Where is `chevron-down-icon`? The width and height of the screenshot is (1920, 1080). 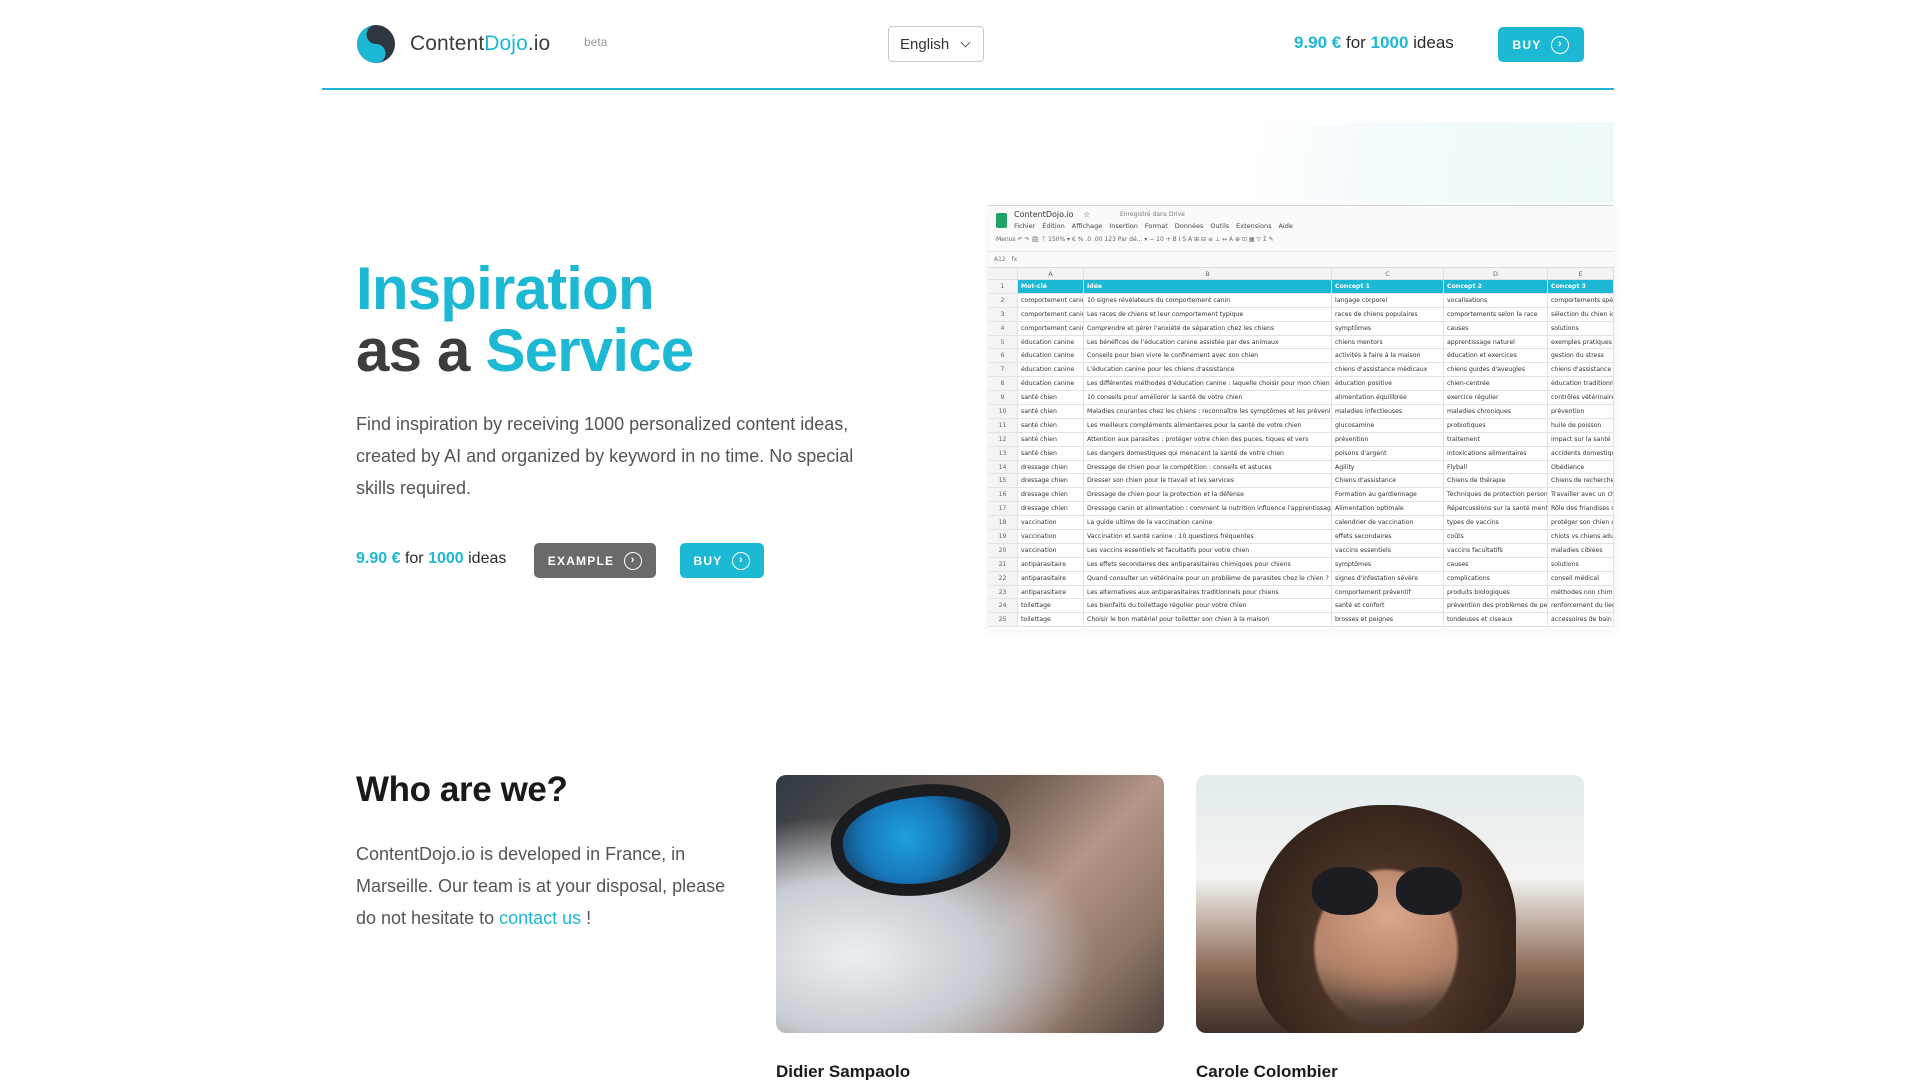 chevron-down-icon is located at coordinates (965, 42).